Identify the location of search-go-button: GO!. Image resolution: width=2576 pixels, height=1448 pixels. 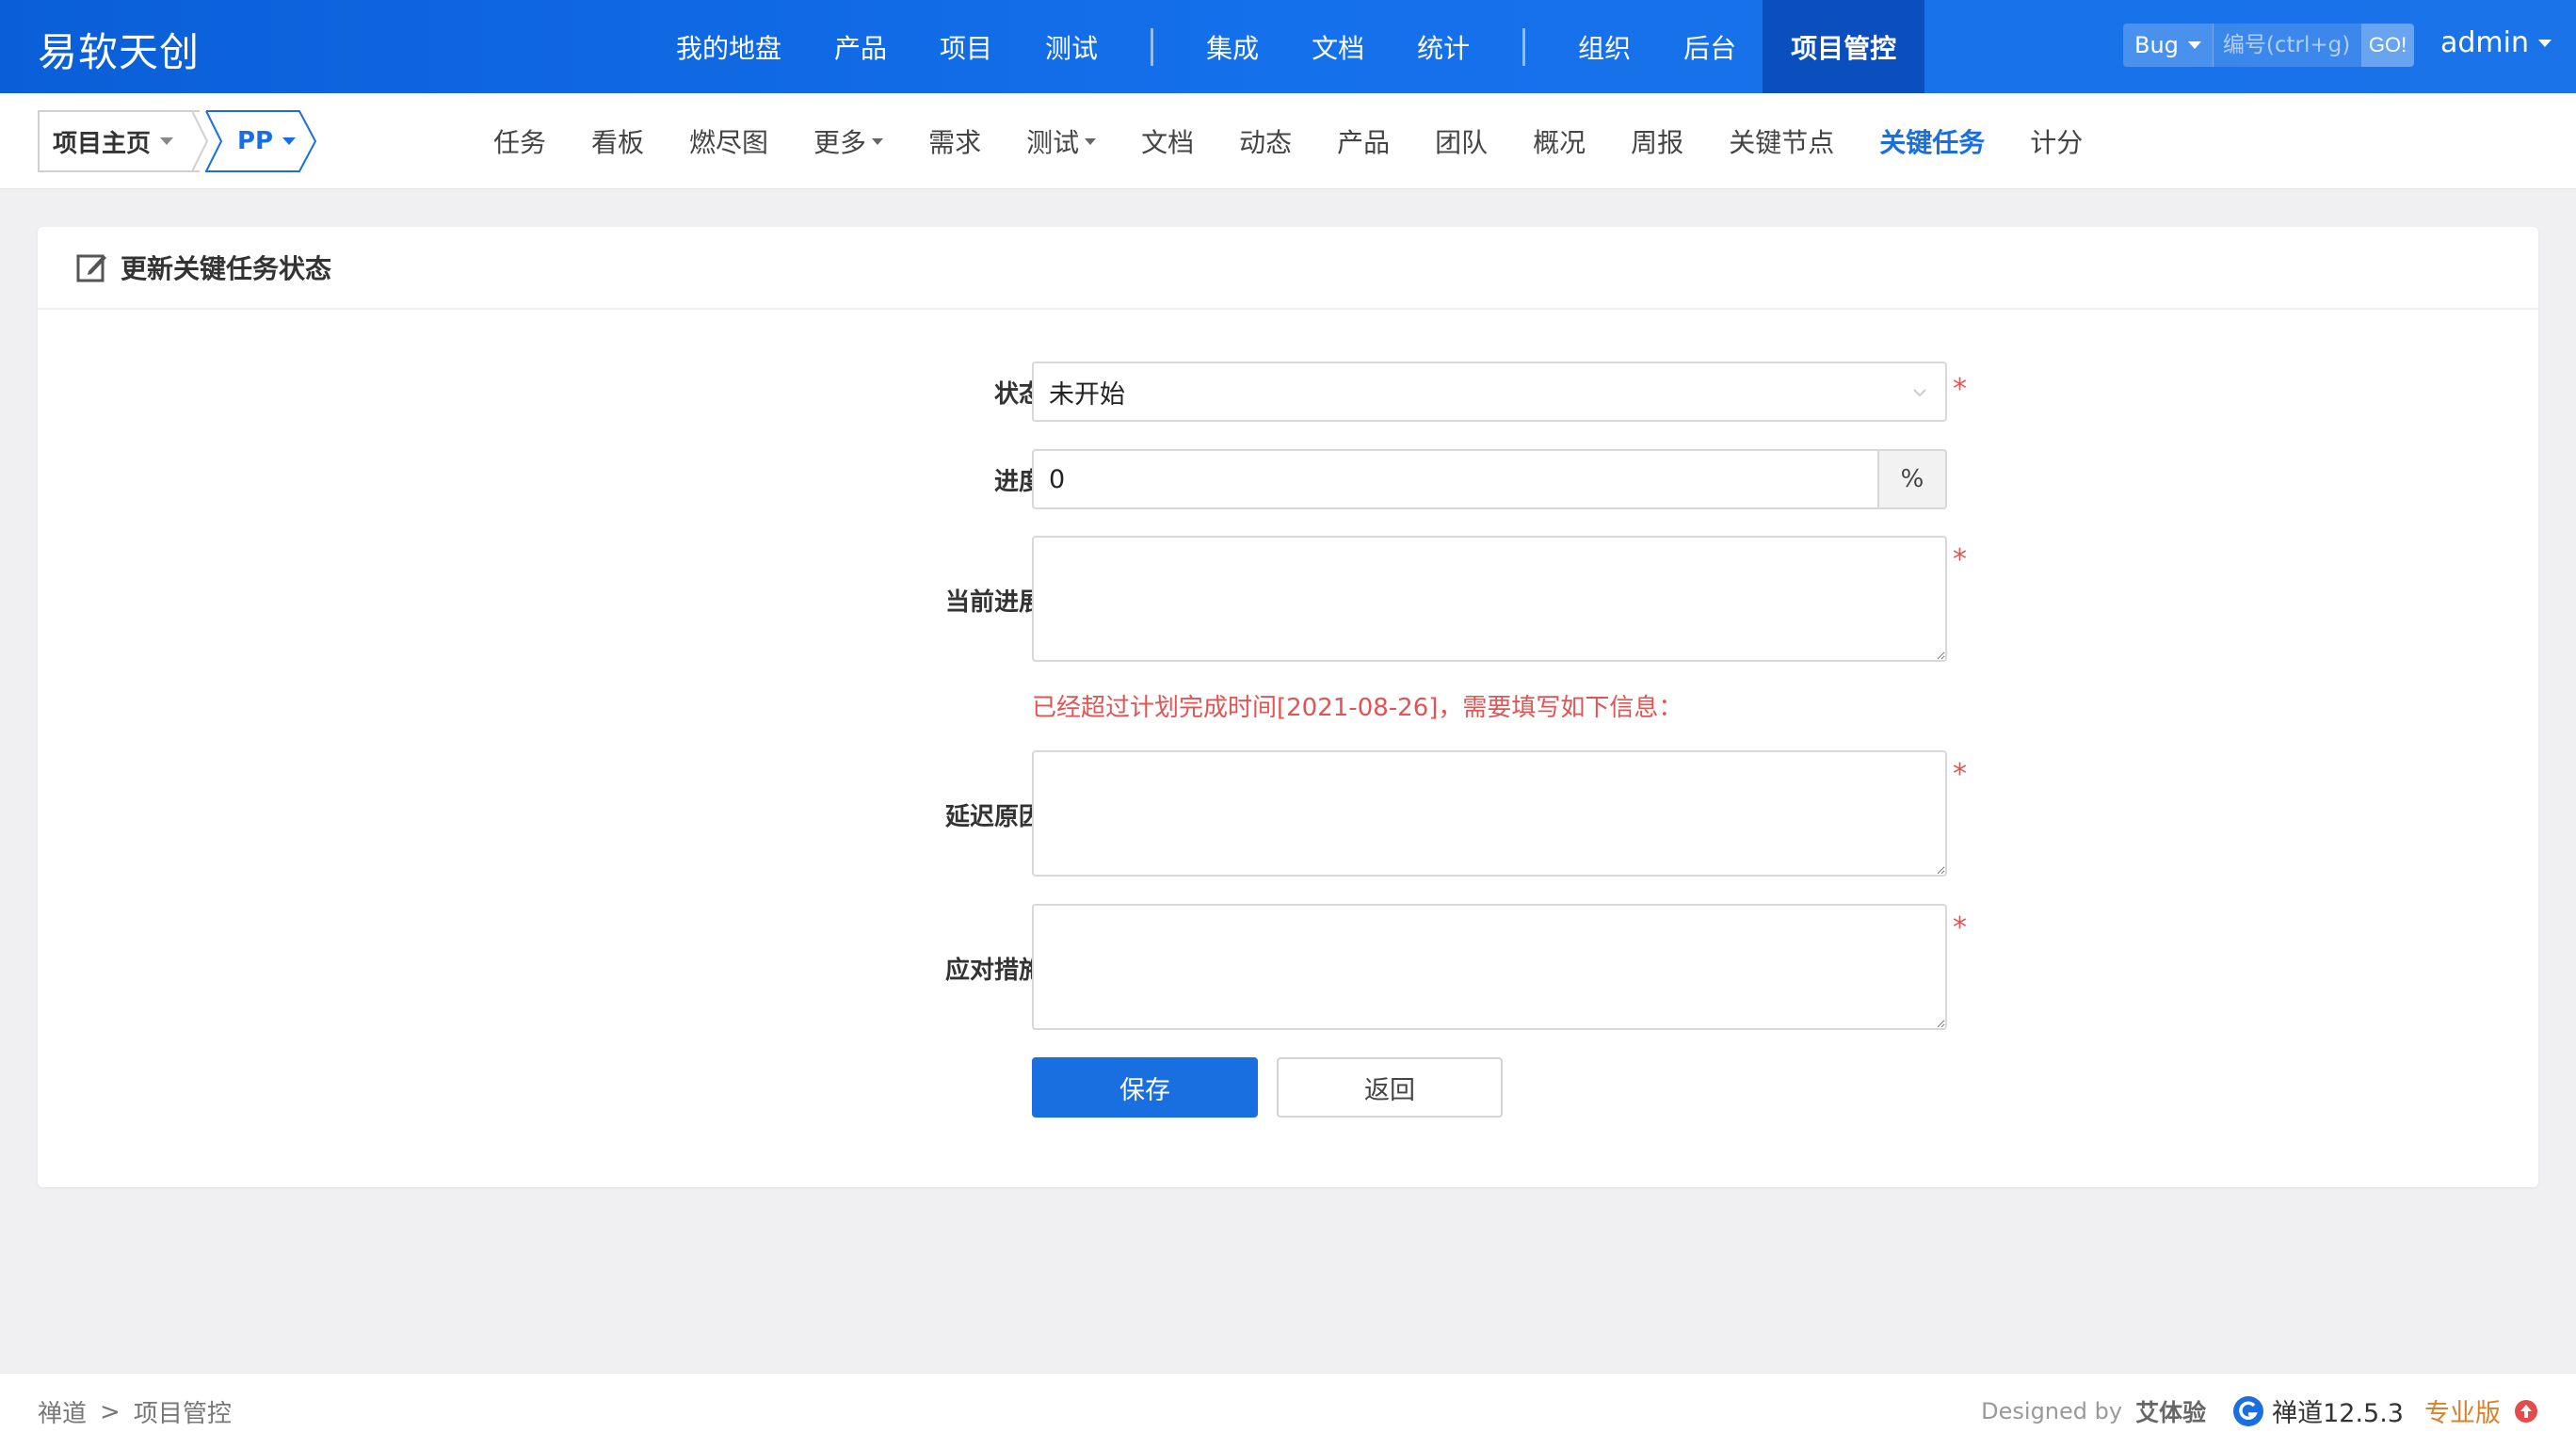
(2387, 45).